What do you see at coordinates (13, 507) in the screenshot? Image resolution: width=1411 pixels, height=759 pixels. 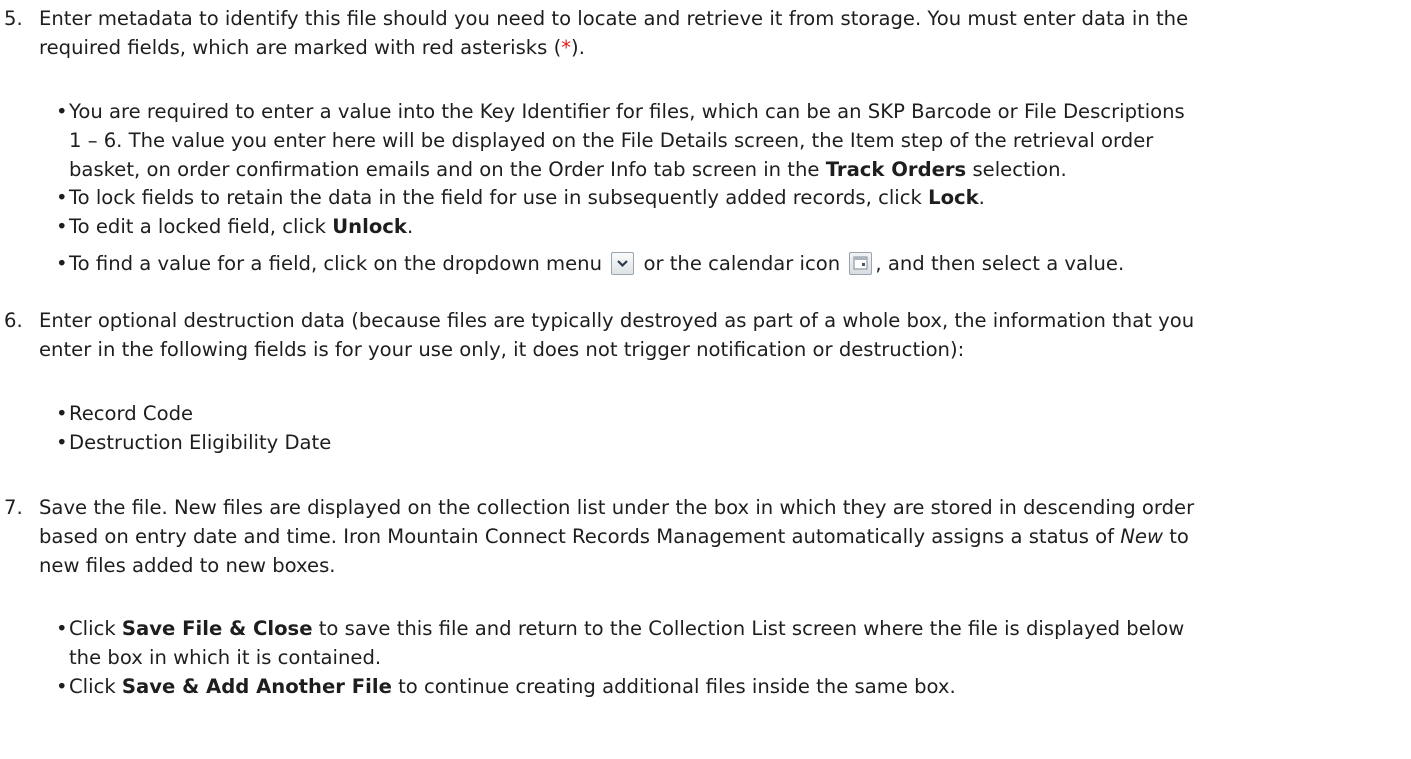 I see `step-number: 7.` at bounding box center [13, 507].